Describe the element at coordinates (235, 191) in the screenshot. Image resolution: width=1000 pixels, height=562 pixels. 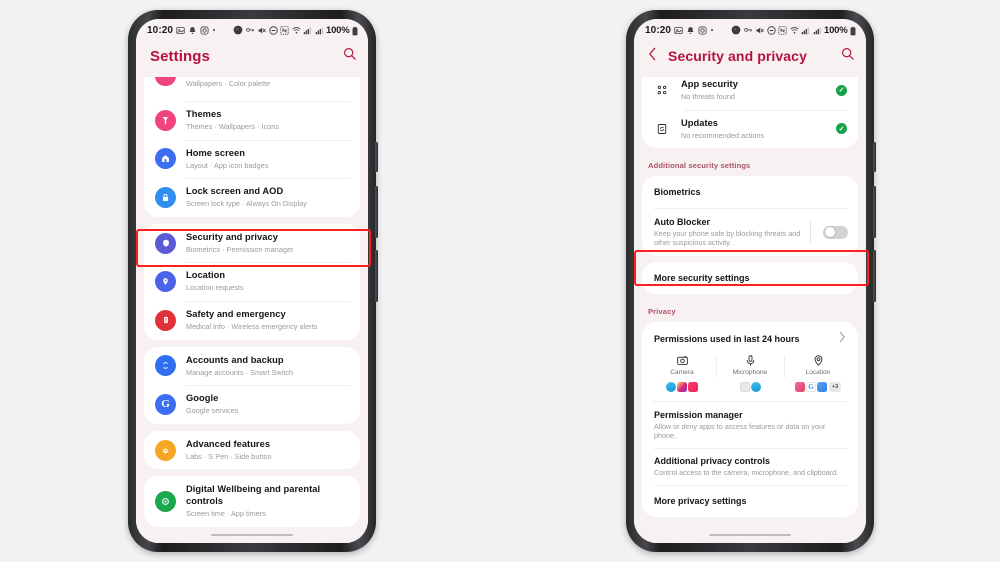
I see `list-item-title: Lock screen and AOD` at that location.